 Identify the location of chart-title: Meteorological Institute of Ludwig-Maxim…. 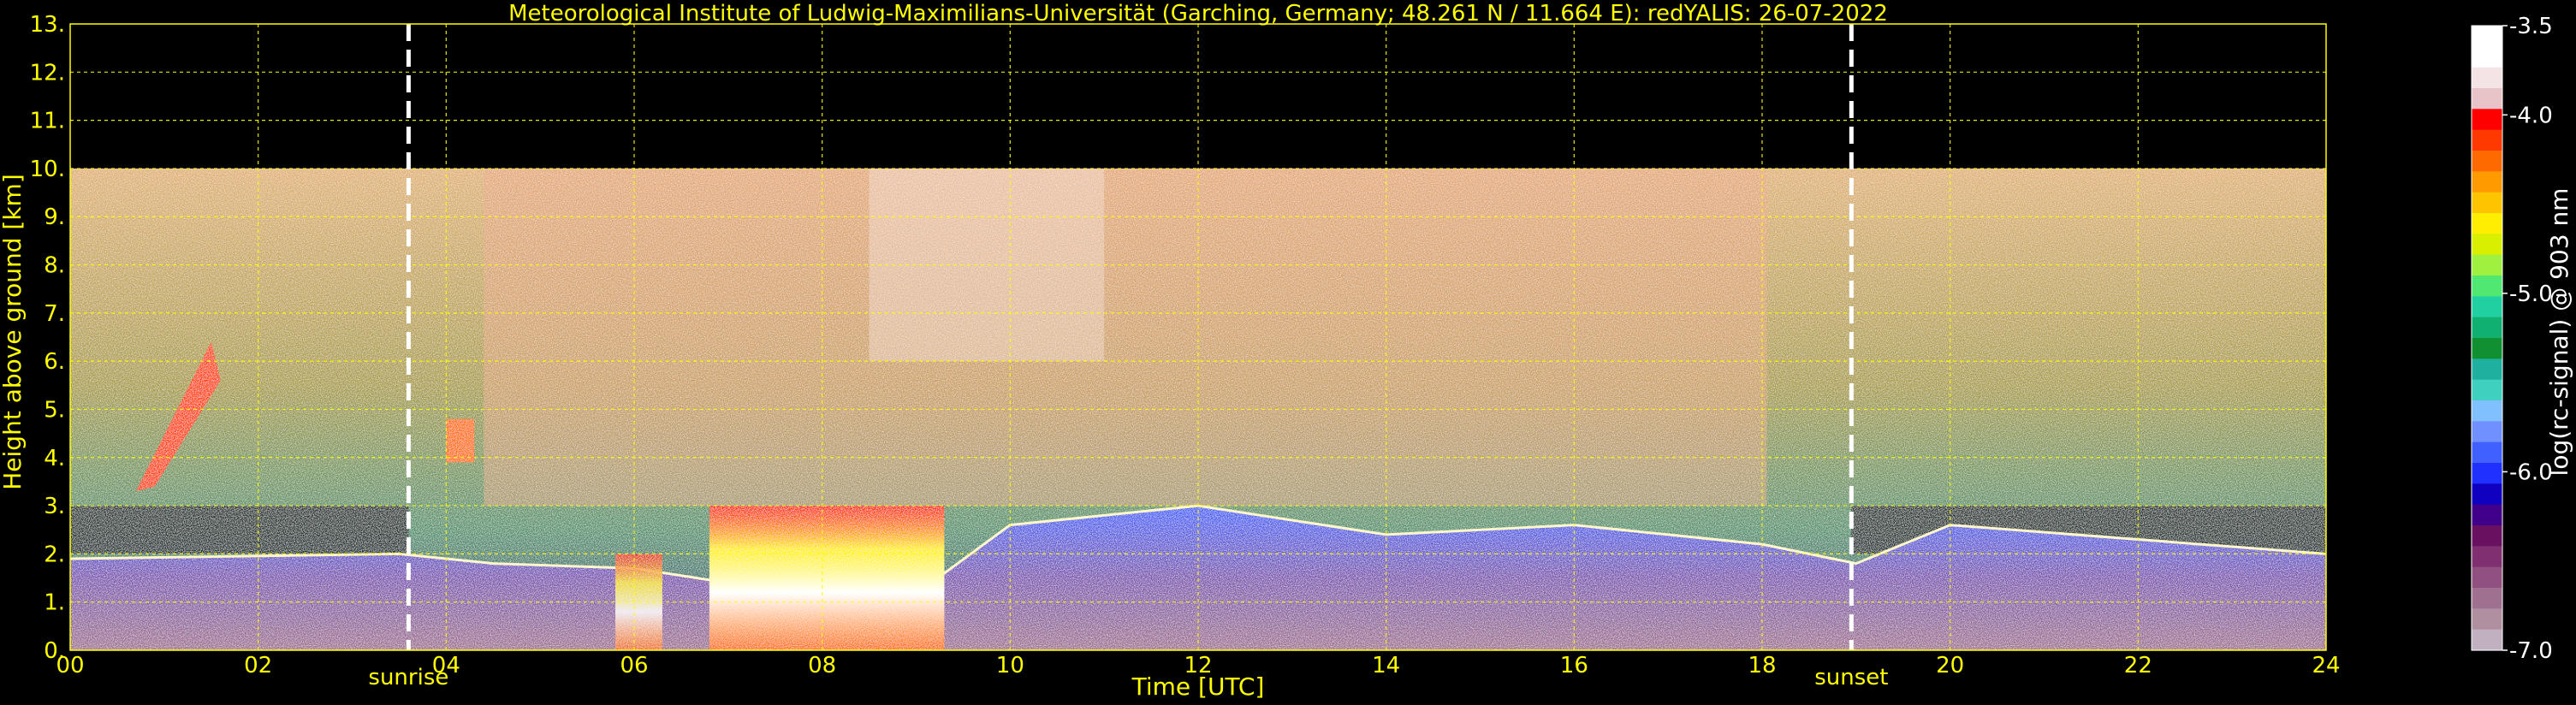
(1198, 14).